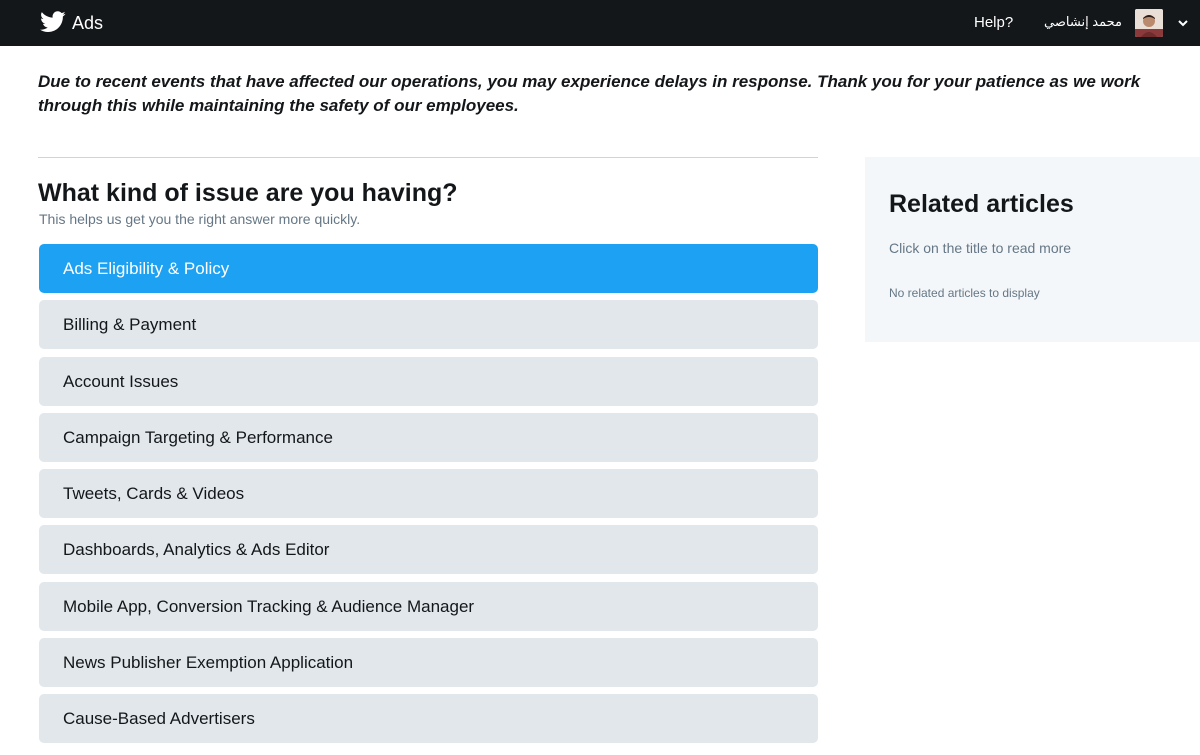 The height and width of the screenshot is (755, 1200). What do you see at coordinates (428, 437) in the screenshot?
I see `issue-option-campaign-targeting-performance: Campaign Targeting & Performance` at bounding box center [428, 437].